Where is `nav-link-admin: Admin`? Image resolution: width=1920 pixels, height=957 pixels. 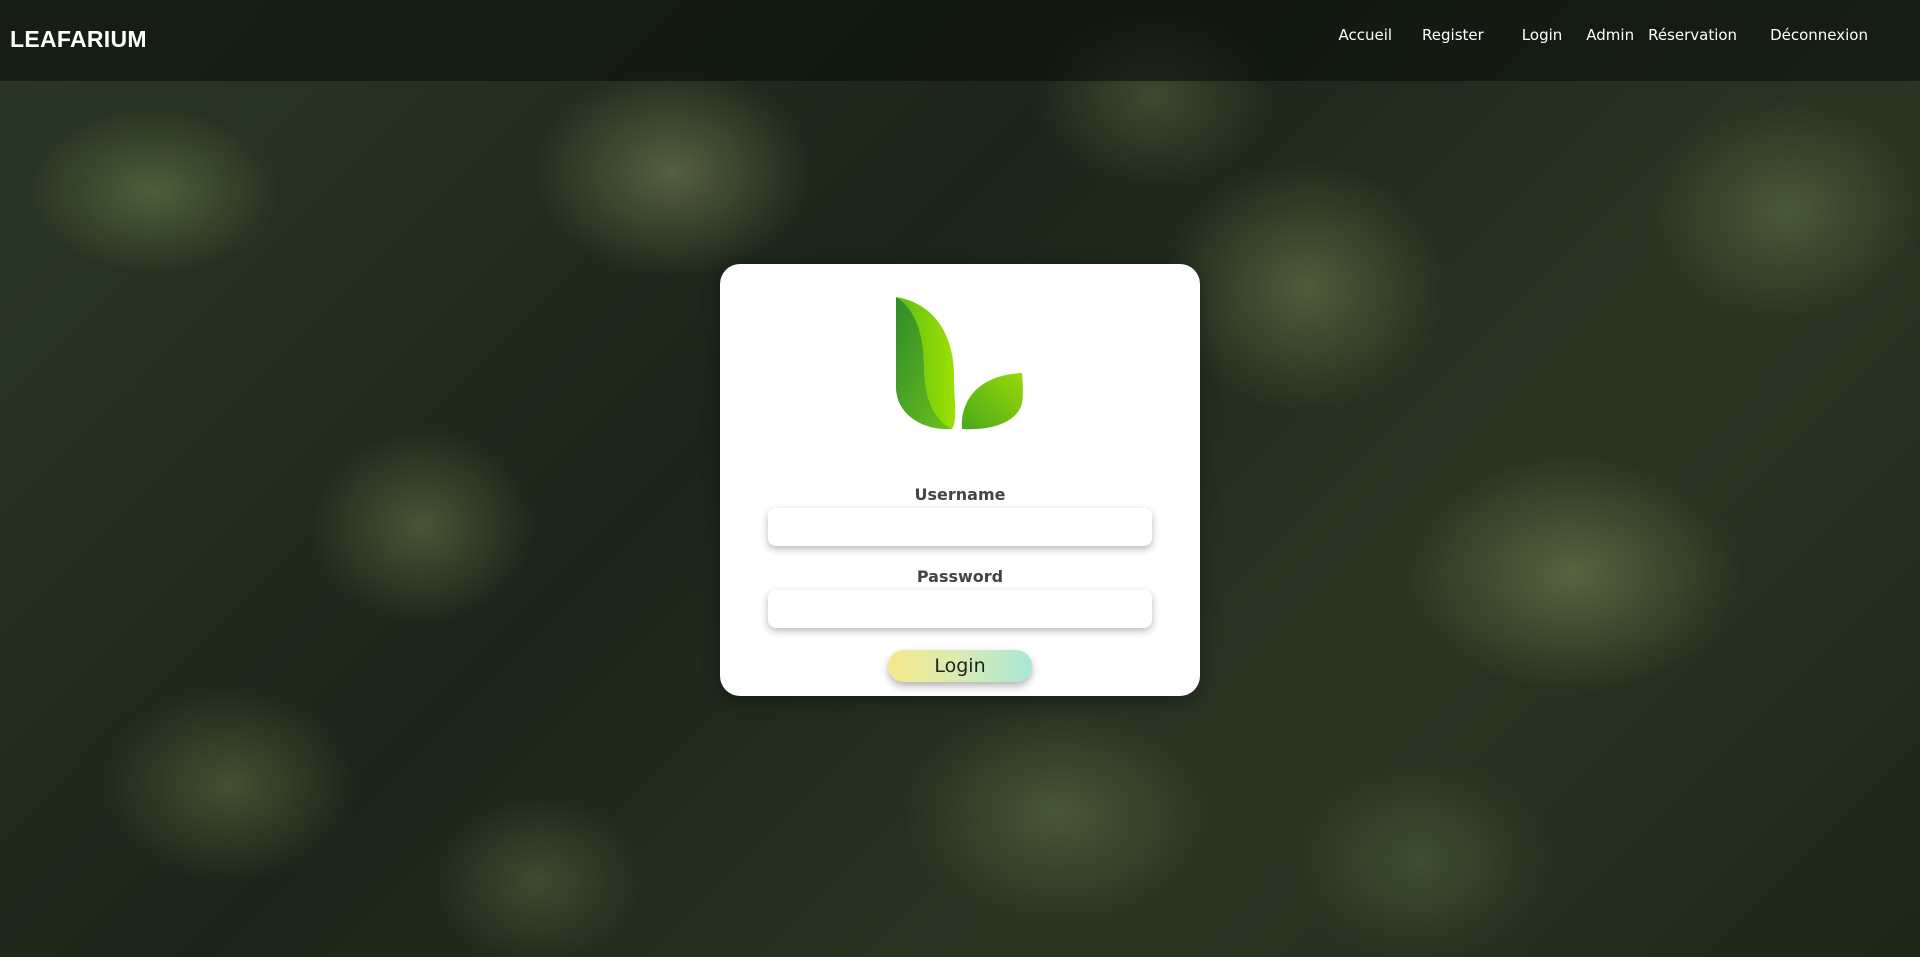 nav-link-admin: Admin is located at coordinates (1610, 35).